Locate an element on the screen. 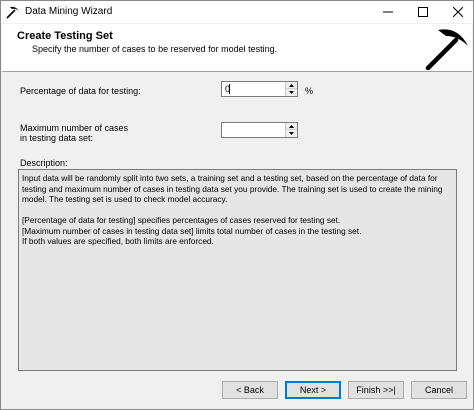 This screenshot has width=474, height=410. back-button: < Back is located at coordinates (250, 390).